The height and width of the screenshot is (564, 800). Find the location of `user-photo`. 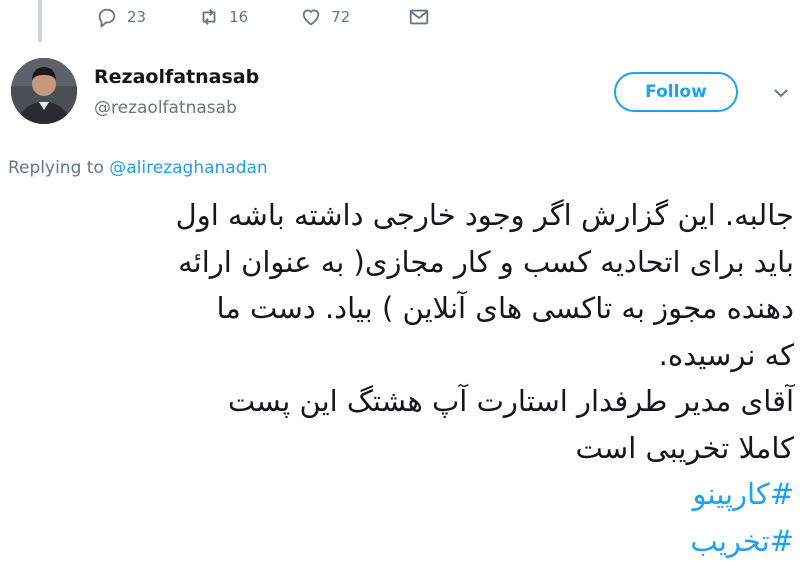

user-photo is located at coordinates (44, 91).